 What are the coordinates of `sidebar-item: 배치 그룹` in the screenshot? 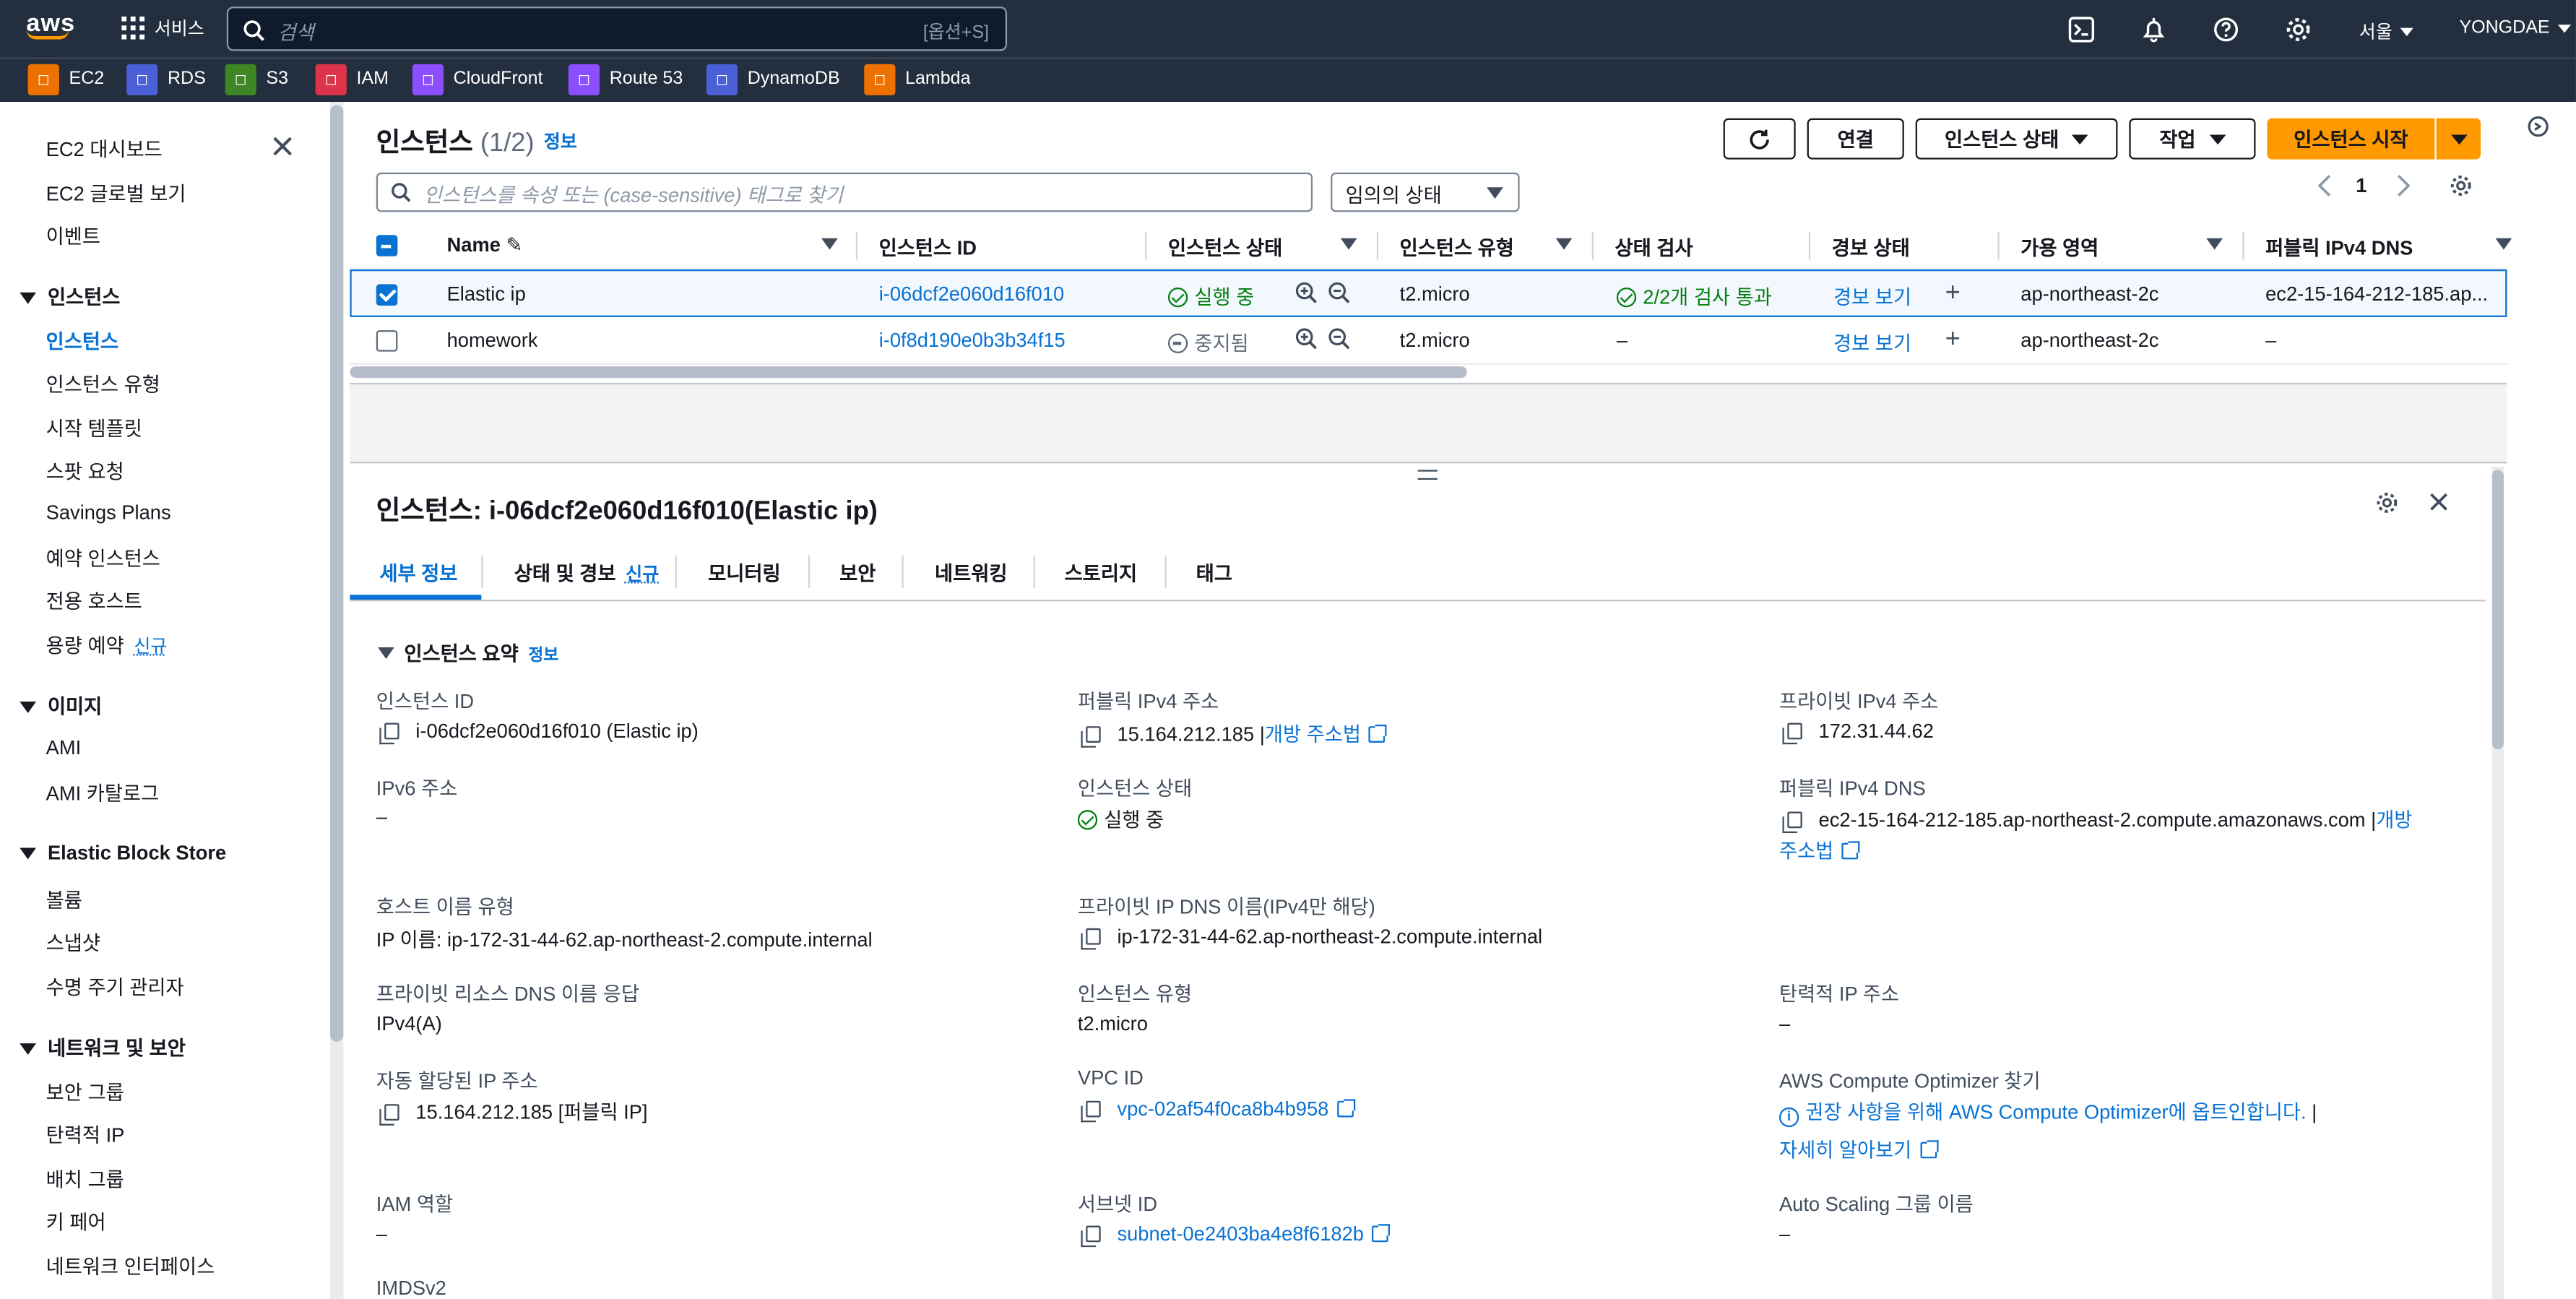 It's located at (85, 1179).